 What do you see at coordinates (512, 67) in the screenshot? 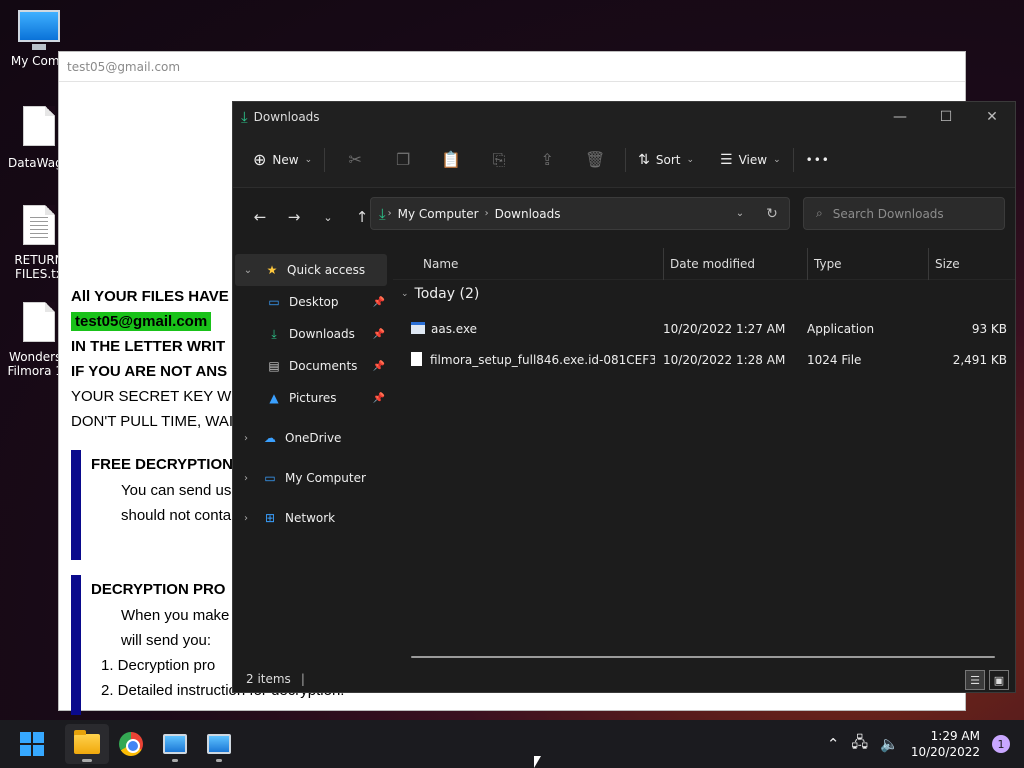
I see `note-window-title: test05@gmail.com` at bounding box center [512, 67].